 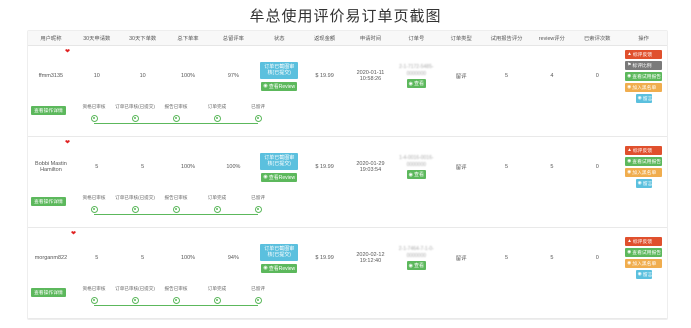 I want to click on timeline-line, so click(x=176, y=123).